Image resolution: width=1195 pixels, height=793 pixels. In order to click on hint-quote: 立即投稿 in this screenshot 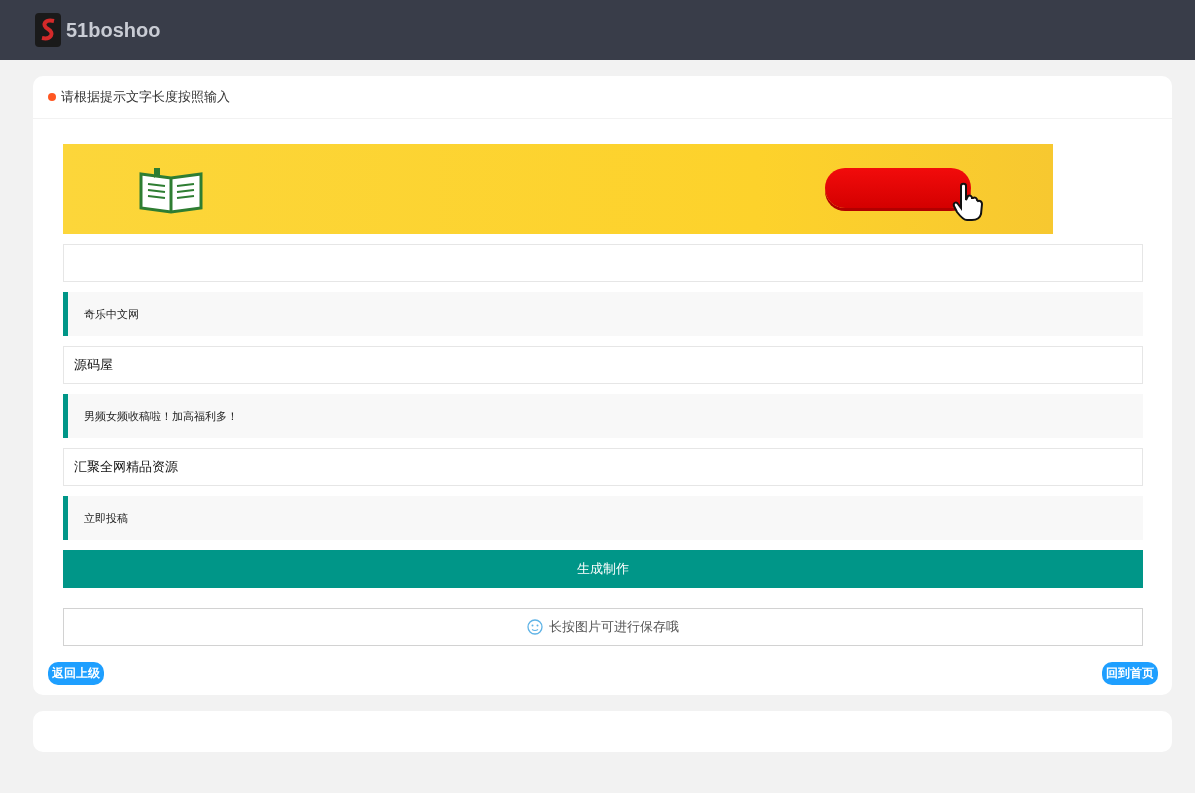, I will do `click(603, 518)`.